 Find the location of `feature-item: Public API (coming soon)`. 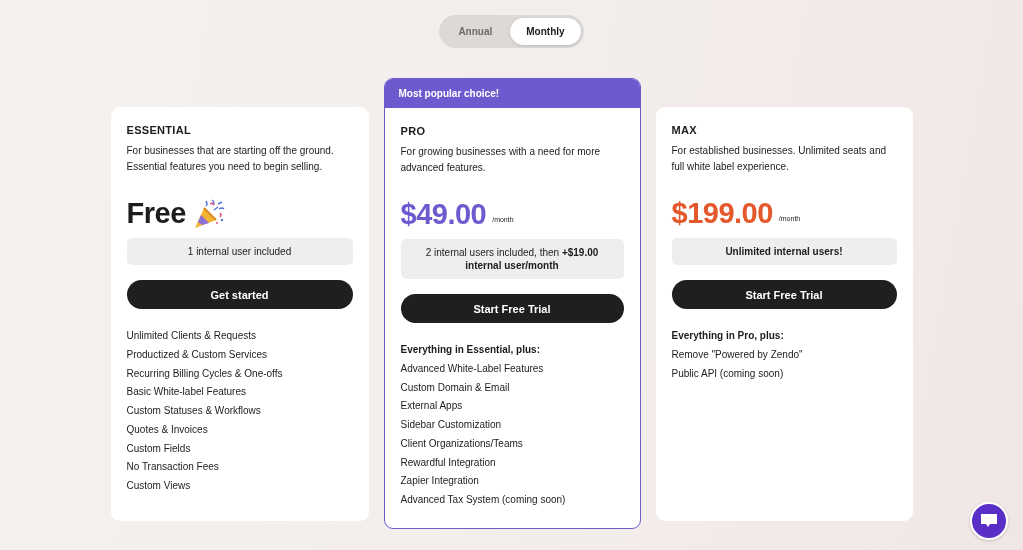

feature-item: Public API (coming soon) is located at coordinates (728, 373).